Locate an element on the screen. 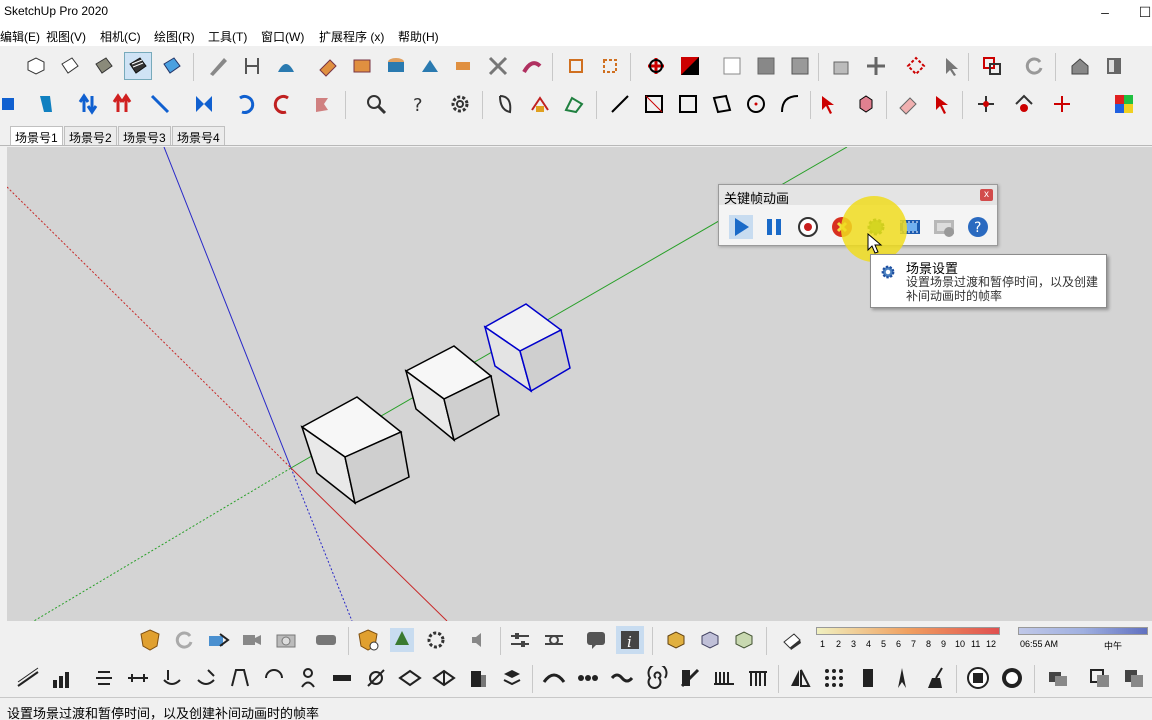 This screenshot has height=720, width=1152. tab-scene-2: 场景号2 is located at coordinates (90, 135).